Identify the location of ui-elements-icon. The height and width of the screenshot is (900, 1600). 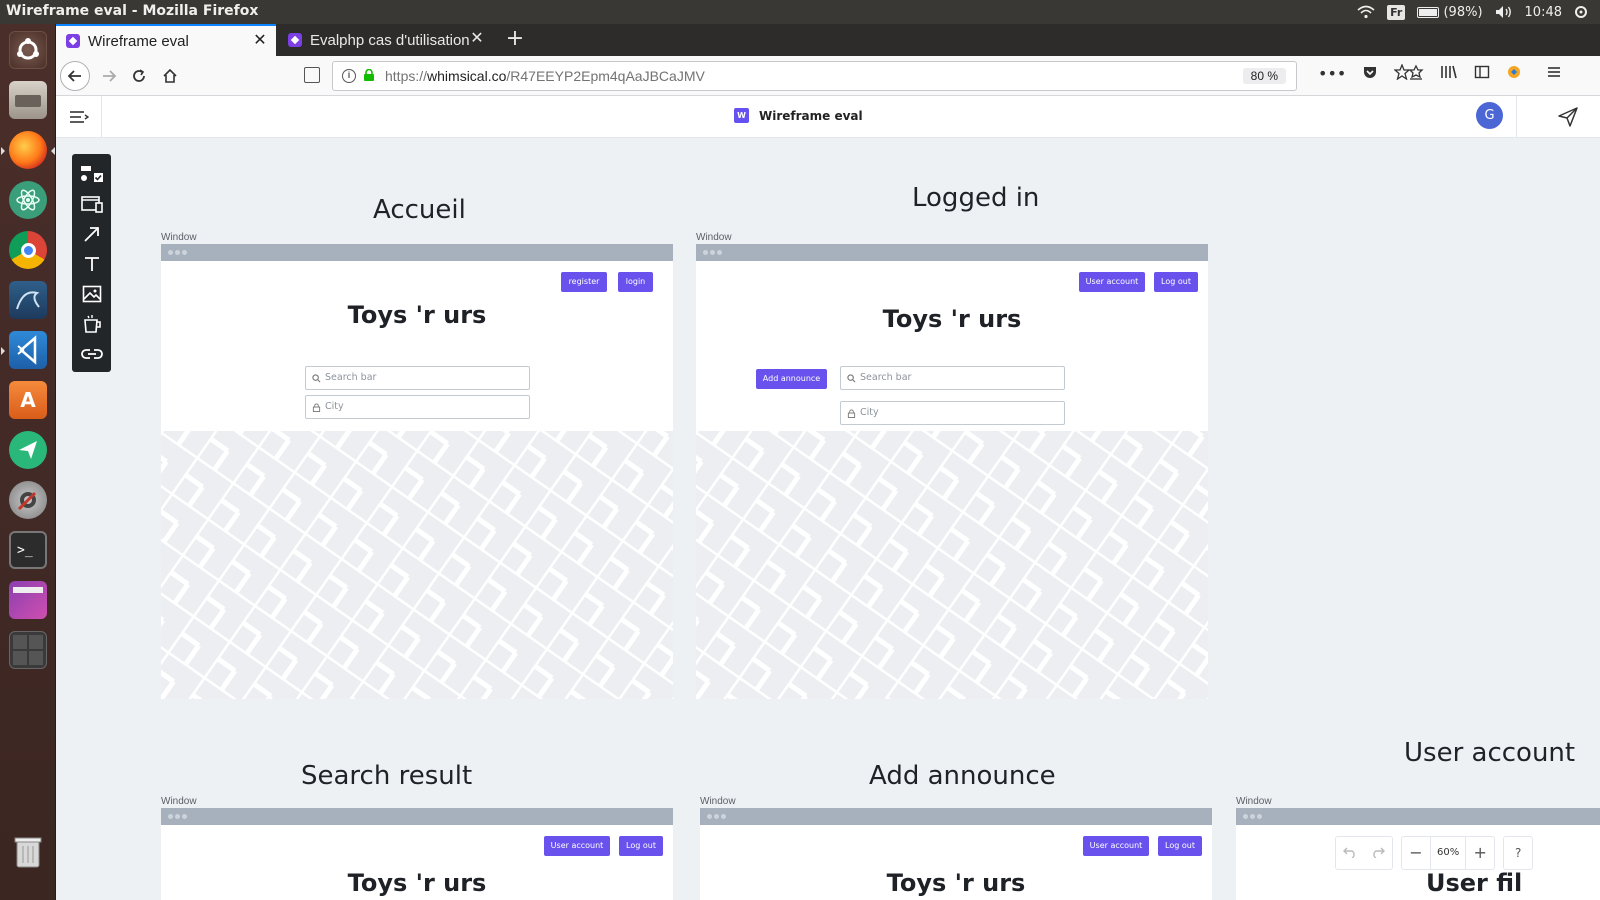
(91, 174).